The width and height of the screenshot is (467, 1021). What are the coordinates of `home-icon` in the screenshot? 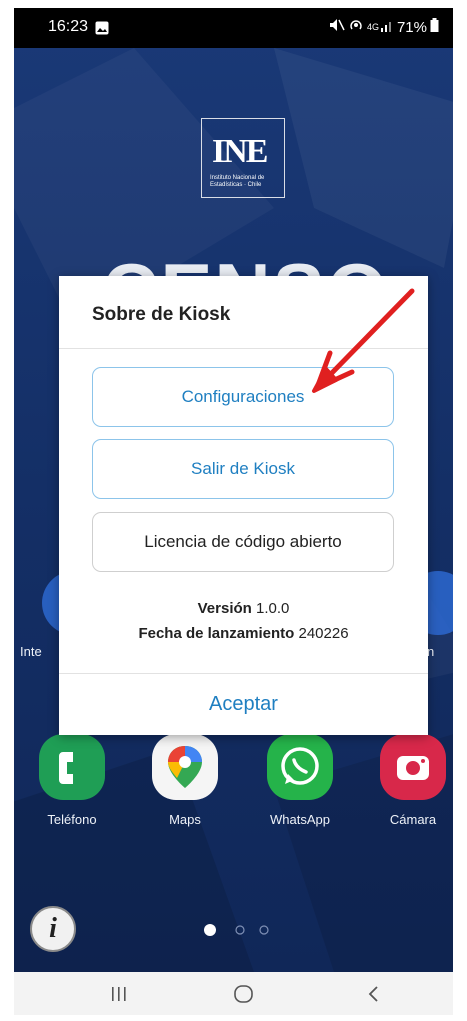 It's located at (243, 993).